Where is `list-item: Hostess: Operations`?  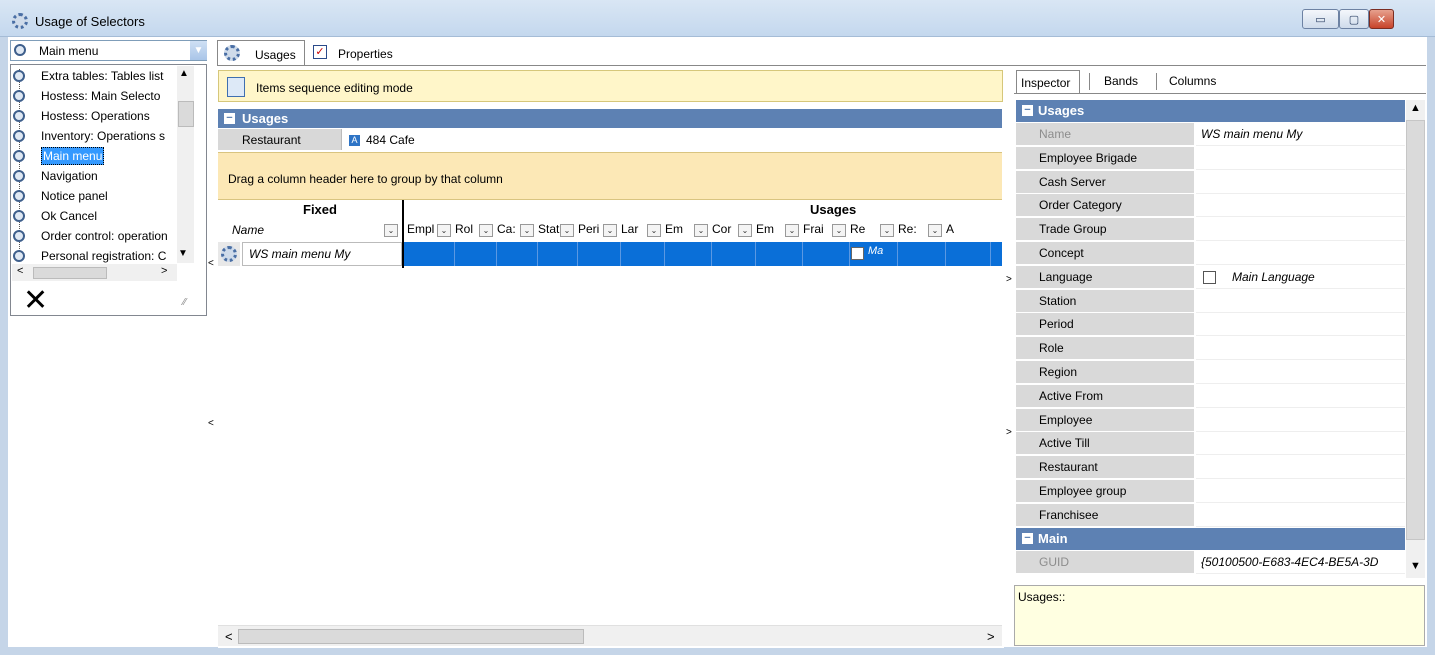
list-item: Hostess: Operations is located at coordinates (109, 116).